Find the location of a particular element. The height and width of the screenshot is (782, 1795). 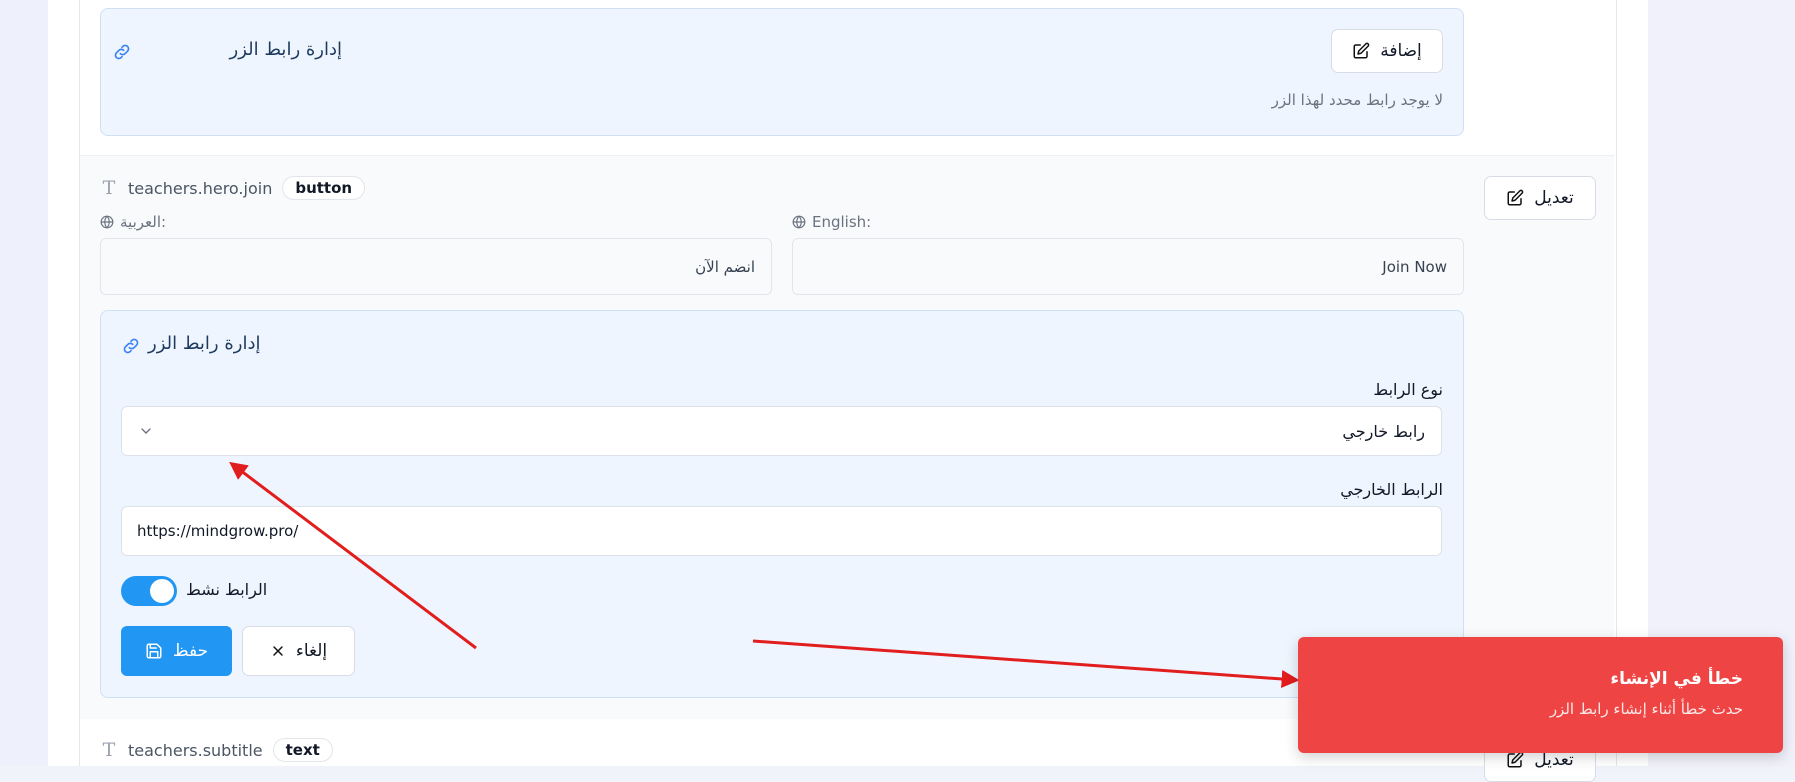

no-link-text: لا يوجد رابط محدد لهذا الزر is located at coordinates (1357, 100).